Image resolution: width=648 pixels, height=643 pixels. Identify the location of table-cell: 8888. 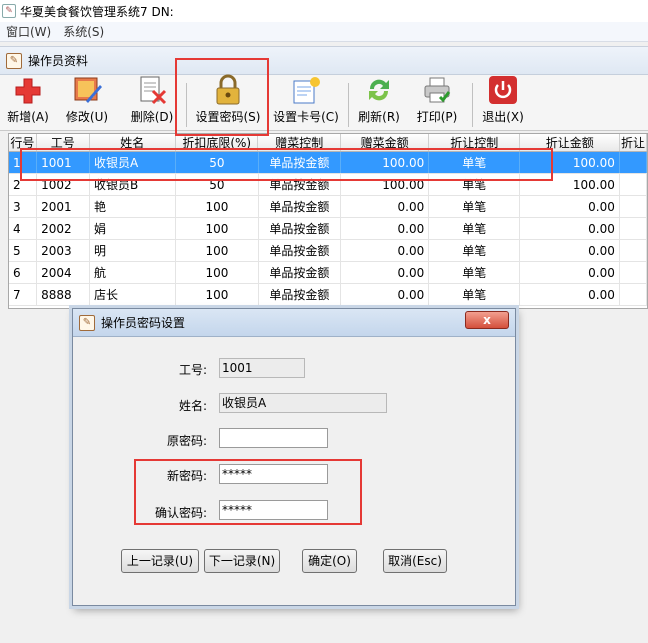
(63, 294).